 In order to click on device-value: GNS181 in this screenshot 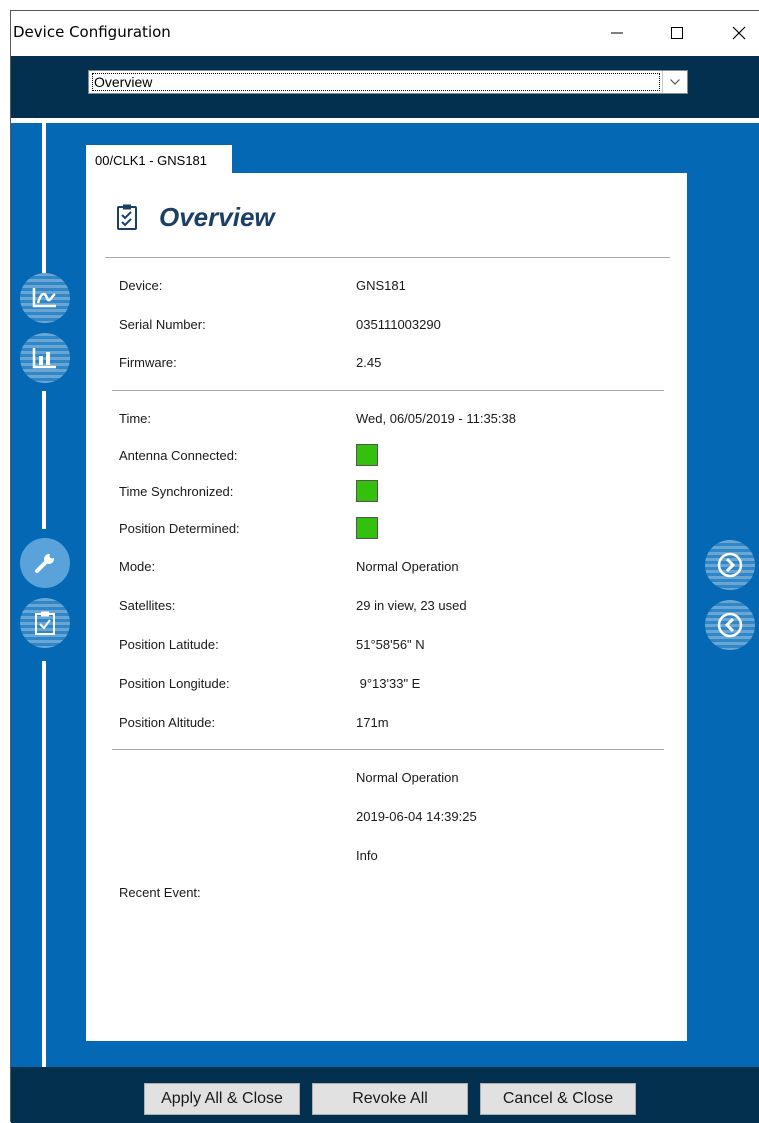, I will do `click(381, 285)`.